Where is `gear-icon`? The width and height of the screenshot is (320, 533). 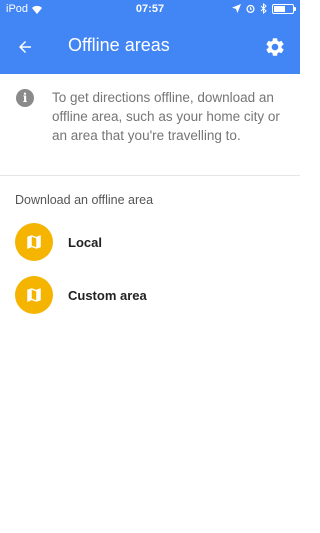 gear-icon is located at coordinates (275, 47).